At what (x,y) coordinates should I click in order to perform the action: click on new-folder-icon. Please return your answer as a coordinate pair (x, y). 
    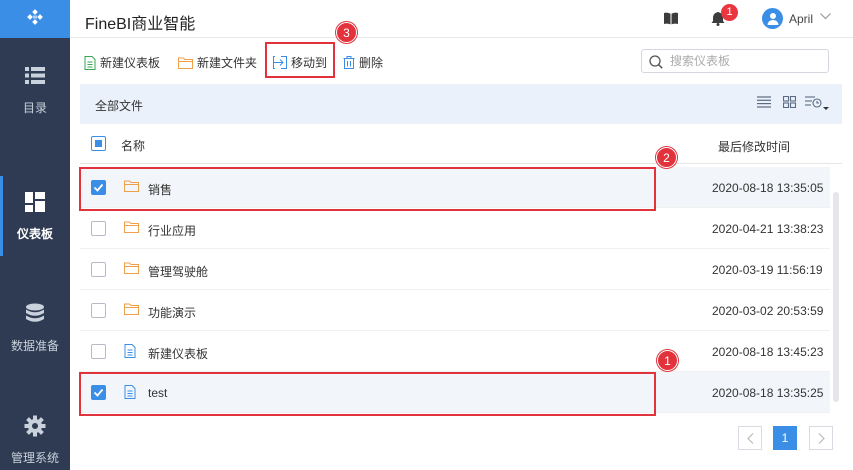
    Looking at the image, I should click on (185, 63).